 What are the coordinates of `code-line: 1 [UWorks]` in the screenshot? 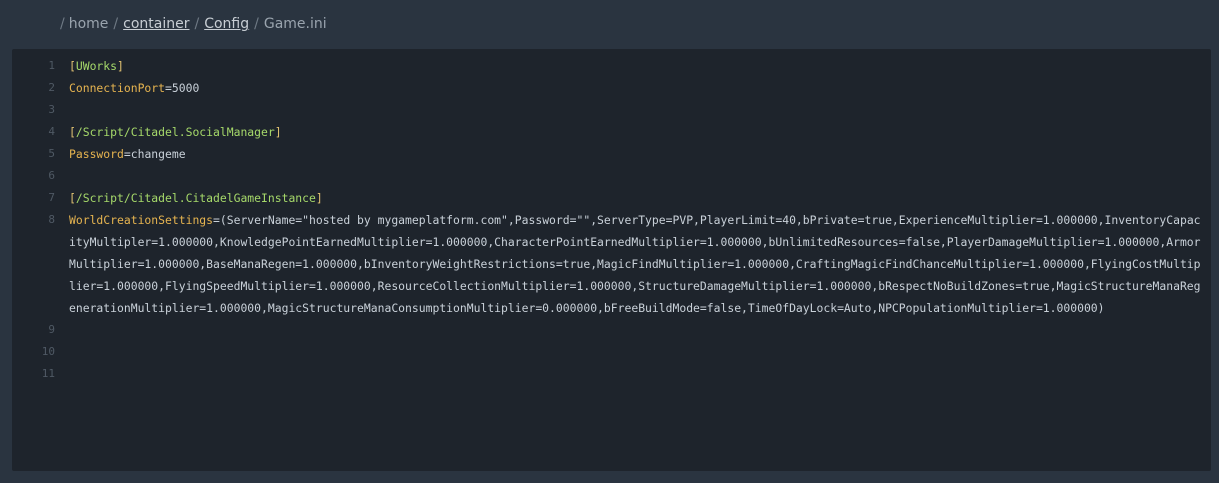 It's located at (611, 66).